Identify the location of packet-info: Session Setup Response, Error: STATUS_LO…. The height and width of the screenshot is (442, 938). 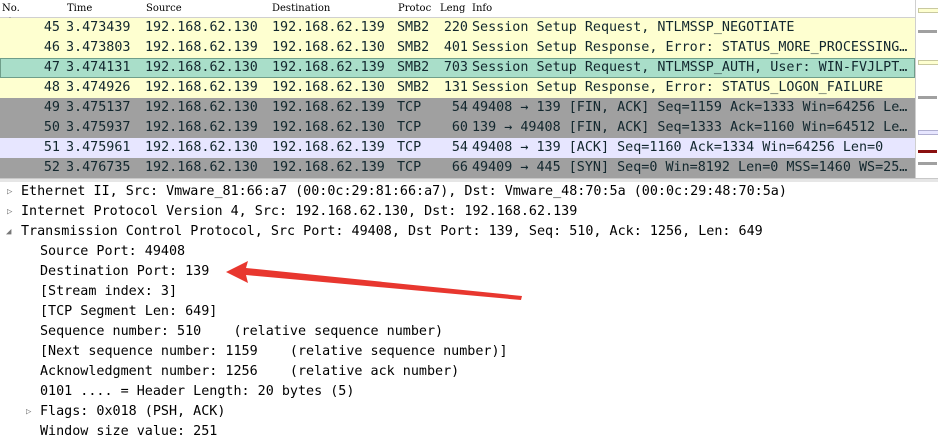
(678, 87).